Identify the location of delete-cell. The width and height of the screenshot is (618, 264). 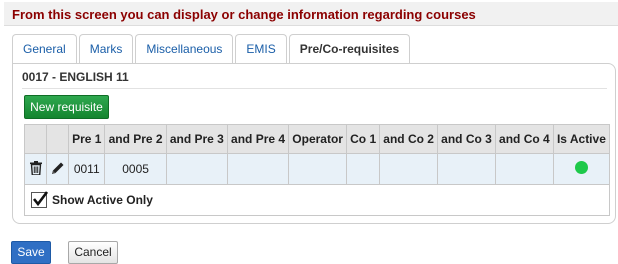
(35, 169).